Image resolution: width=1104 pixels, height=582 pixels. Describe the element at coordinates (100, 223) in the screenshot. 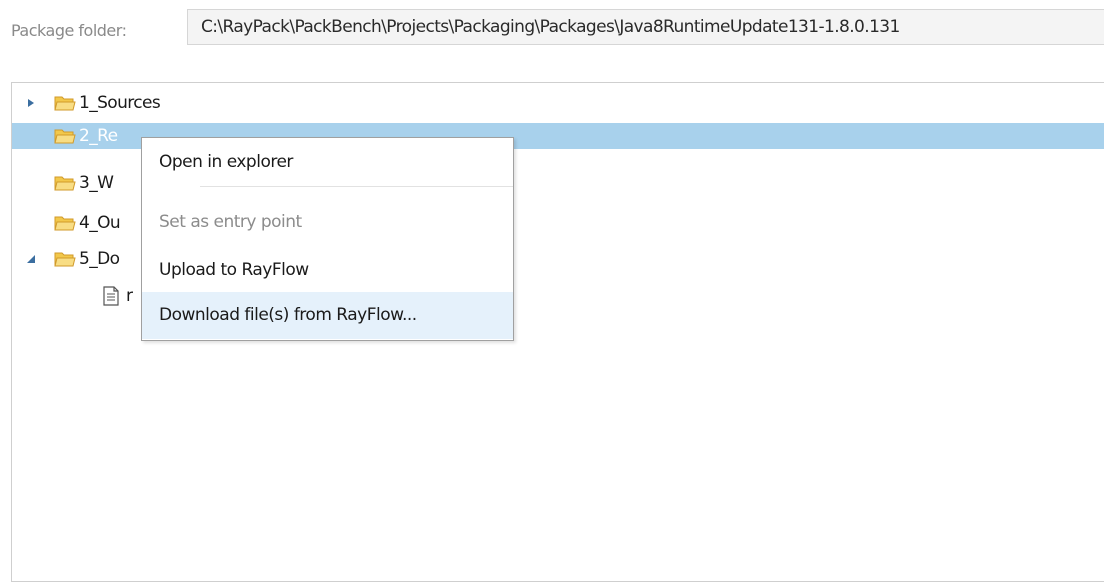

I see `tree-item-label: 4_Ou` at that location.